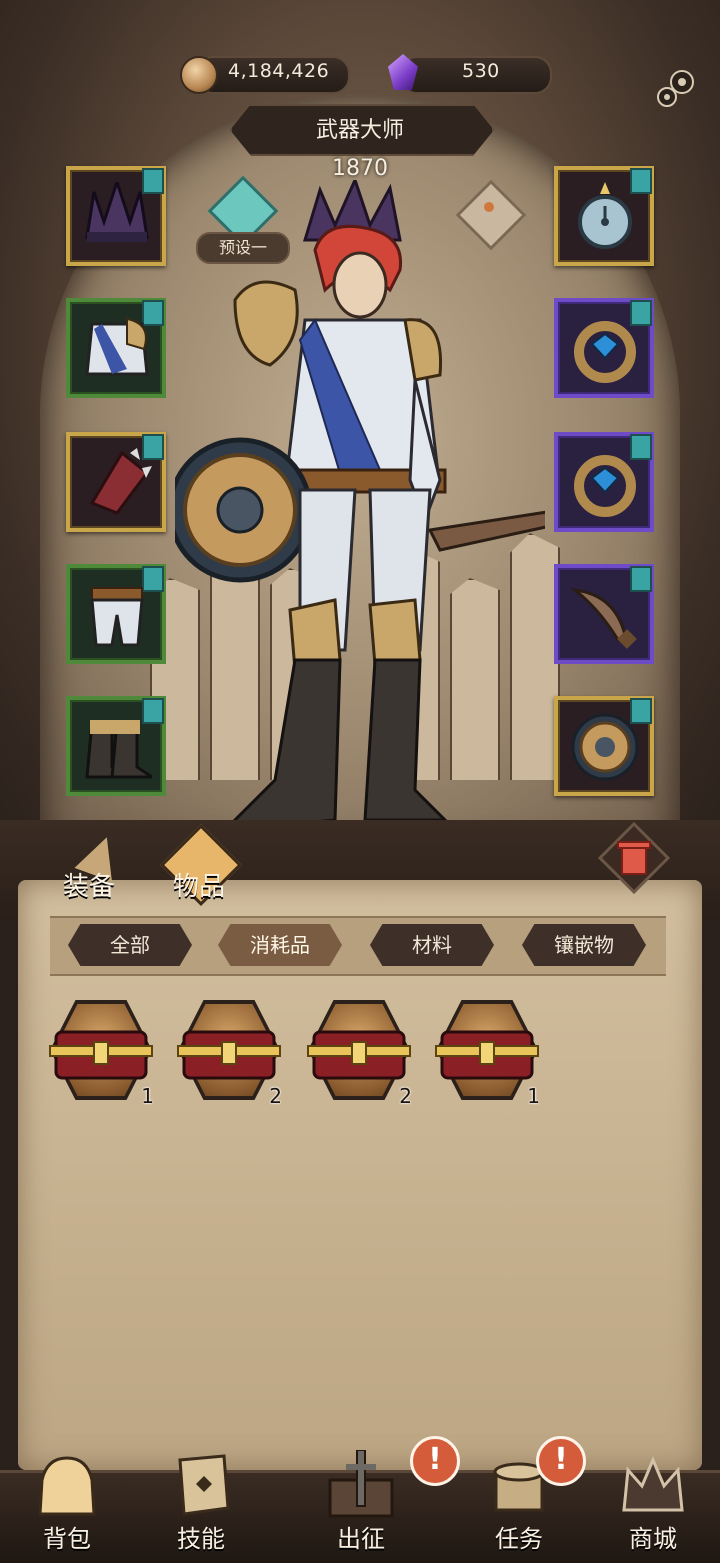 The image size is (720, 1563). I want to click on coin-icon, so click(199, 75).